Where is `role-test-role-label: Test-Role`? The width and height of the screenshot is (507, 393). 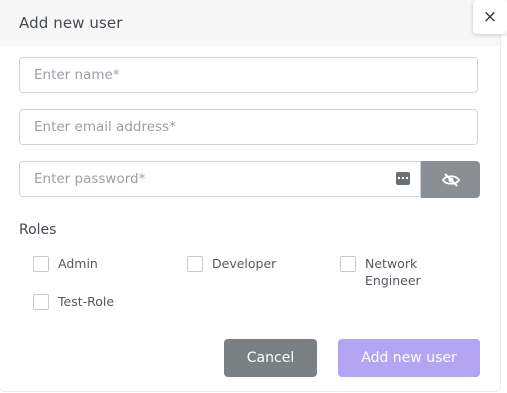
role-test-role-label: Test-Role is located at coordinates (86, 301).